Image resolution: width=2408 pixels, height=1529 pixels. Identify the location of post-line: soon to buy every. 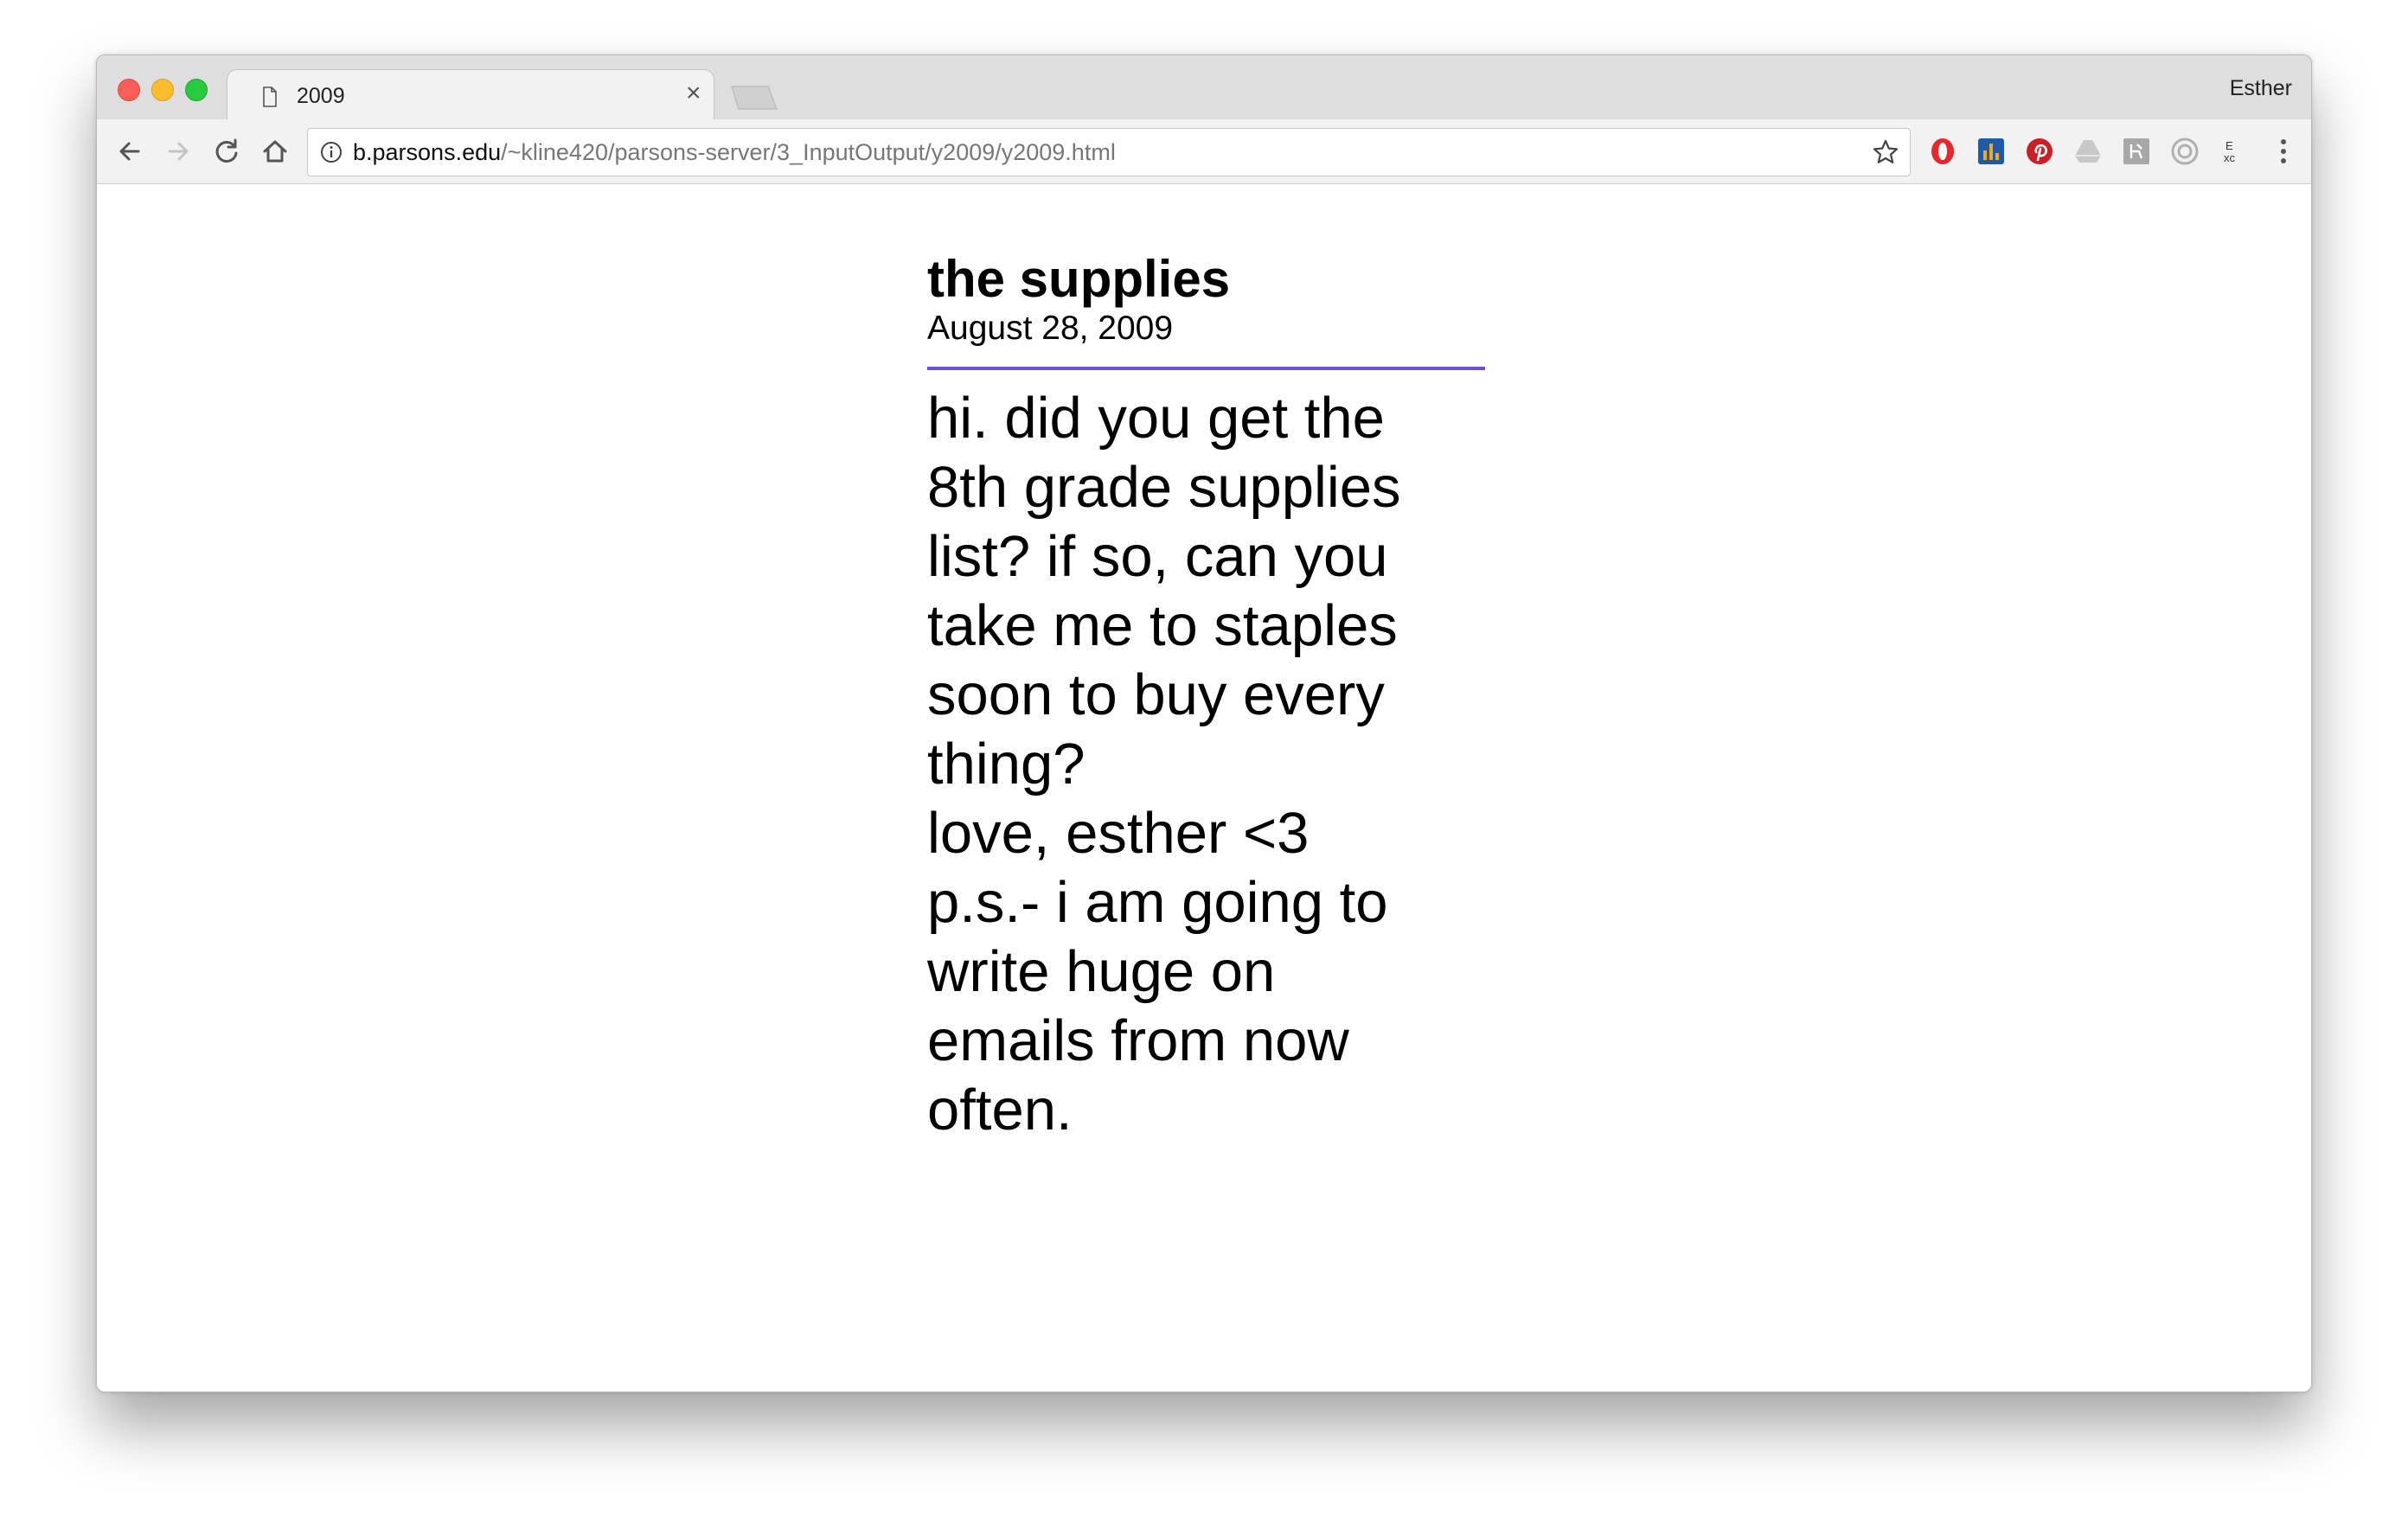
(1156, 694).